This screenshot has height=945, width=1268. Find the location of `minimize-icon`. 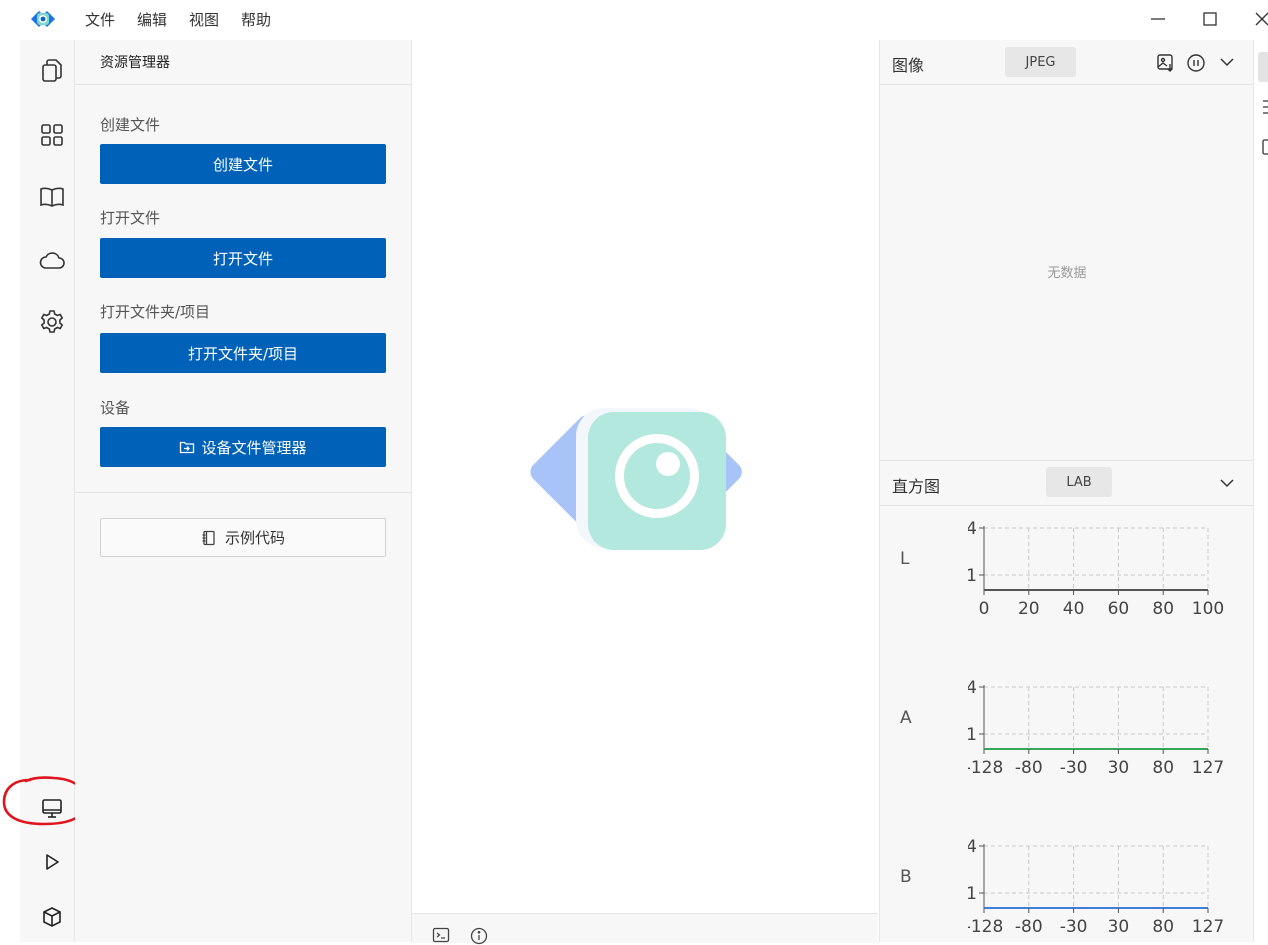

minimize-icon is located at coordinates (1158, 19).